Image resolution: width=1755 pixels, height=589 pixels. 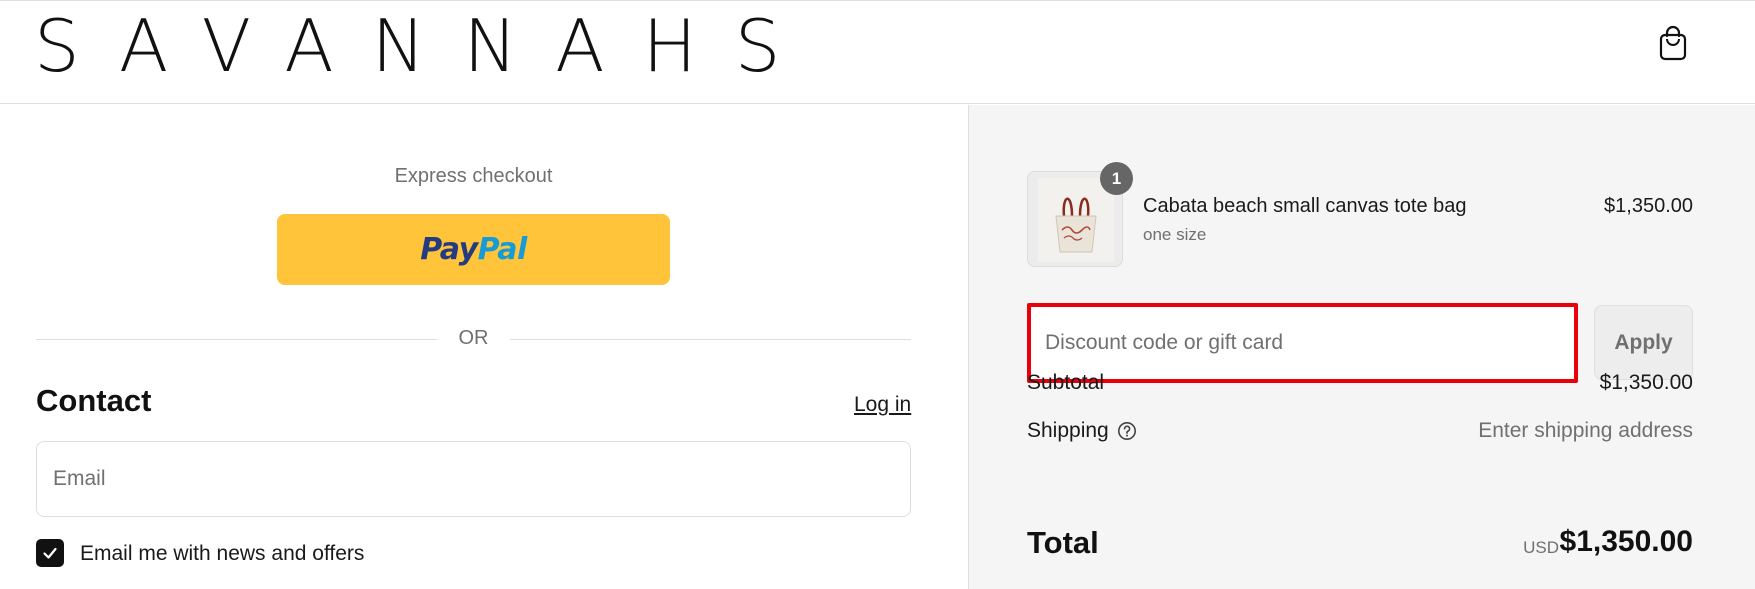 What do you see at coordinates (1068, 430) in the screenshot?
I see `shipping-label: Shipping` at bounding box center [1068, 430].